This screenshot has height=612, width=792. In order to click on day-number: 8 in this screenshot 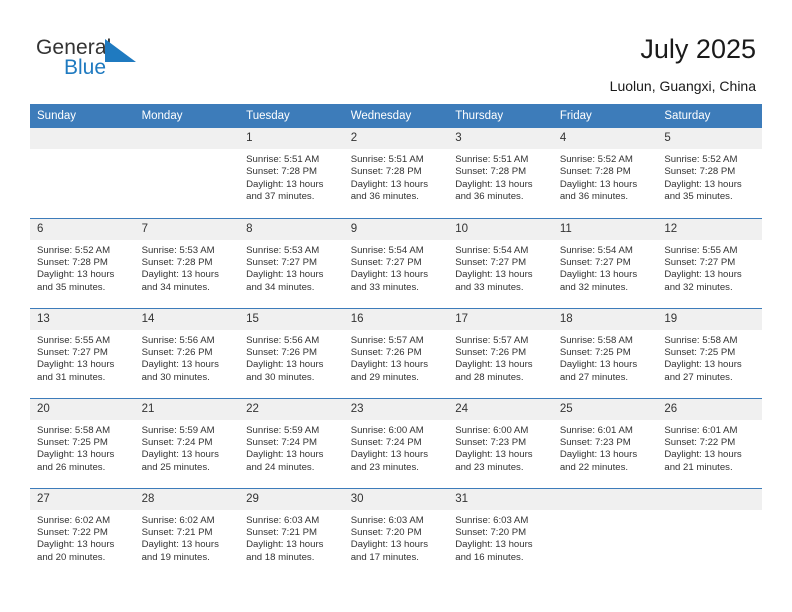, I will do `click(291, 229)`.